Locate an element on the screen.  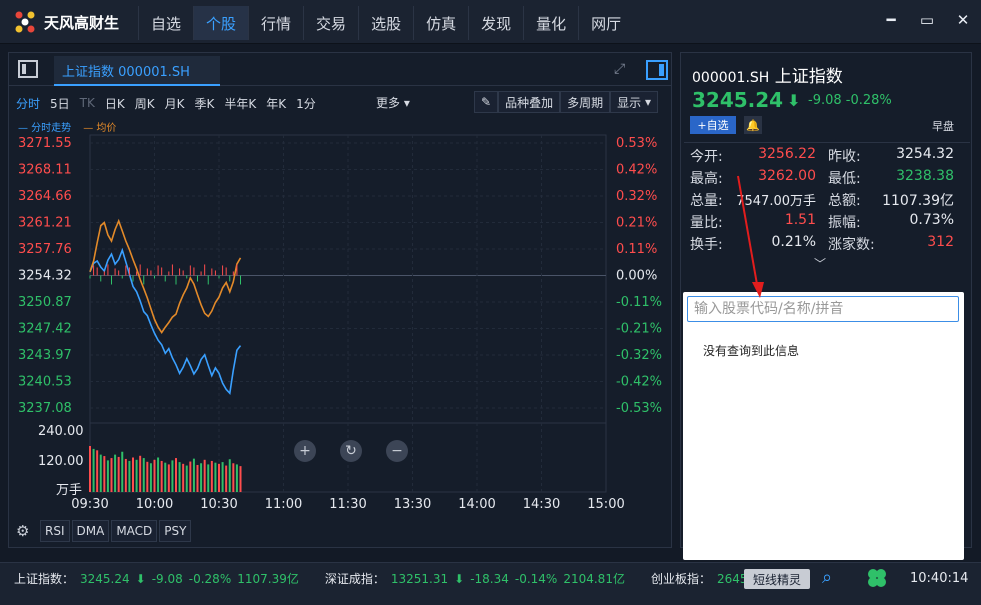
ticker-sh-amount: 1107.39亿 is located at coordinates (268, 579).